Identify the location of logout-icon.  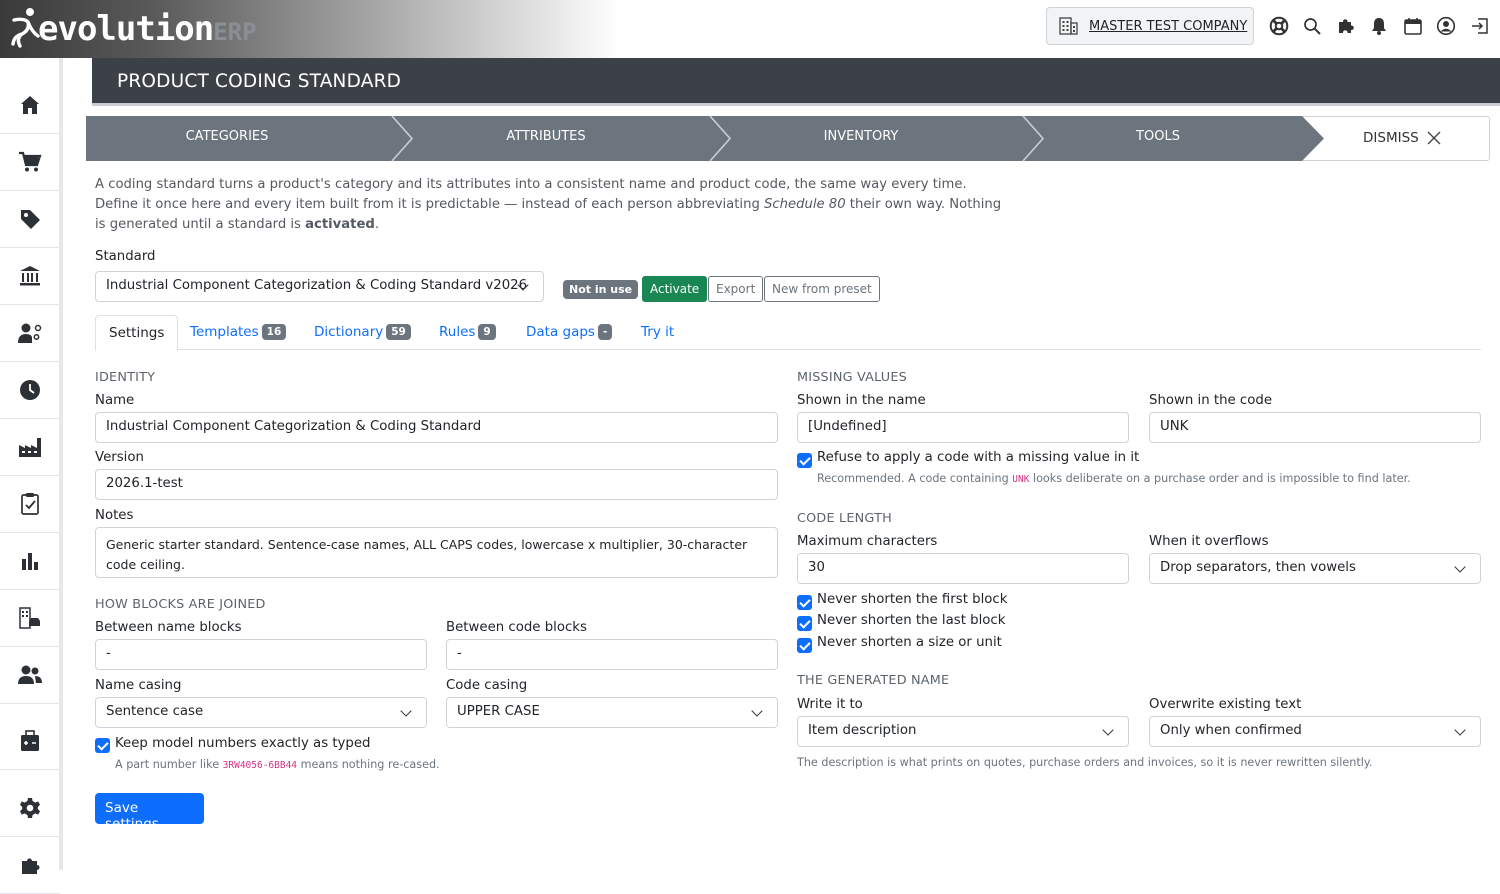
(1480, 26).